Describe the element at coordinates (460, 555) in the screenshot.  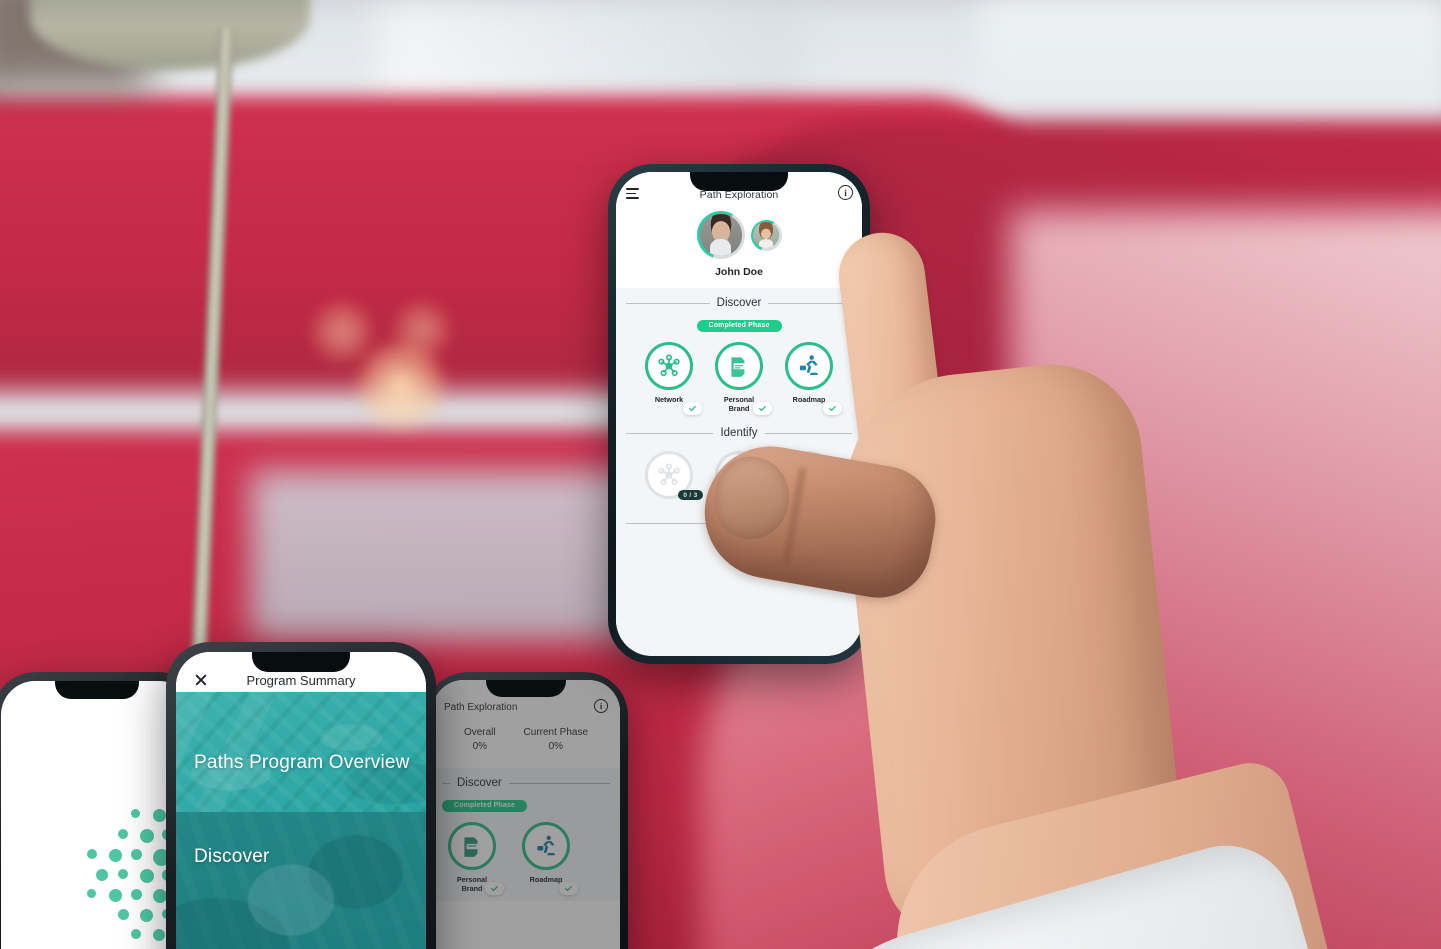
I see `table-blur` at that location.